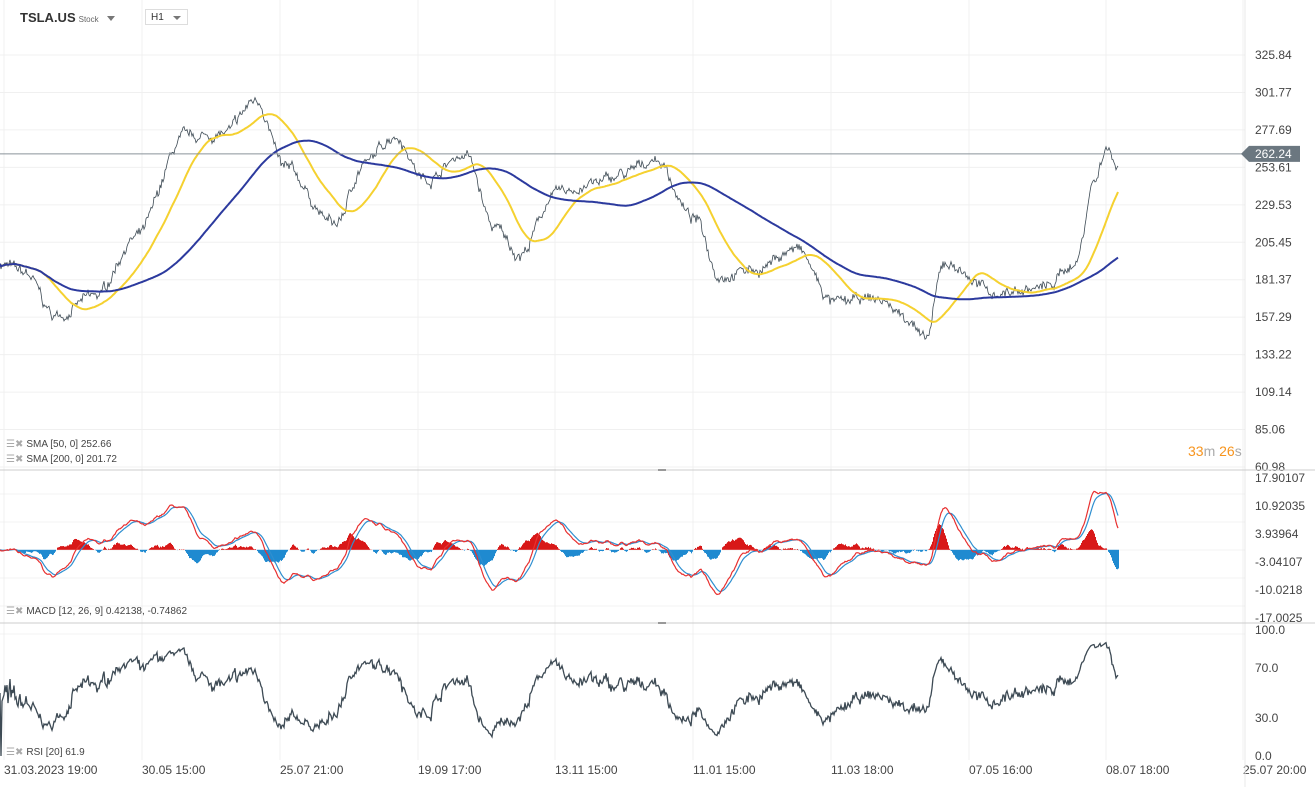 This screenshot has height=787, width=1315. Describe the element at coordinates (67, 17) in the screenshot. I see `symbol-selector: TSLA.US Stock` at that location.